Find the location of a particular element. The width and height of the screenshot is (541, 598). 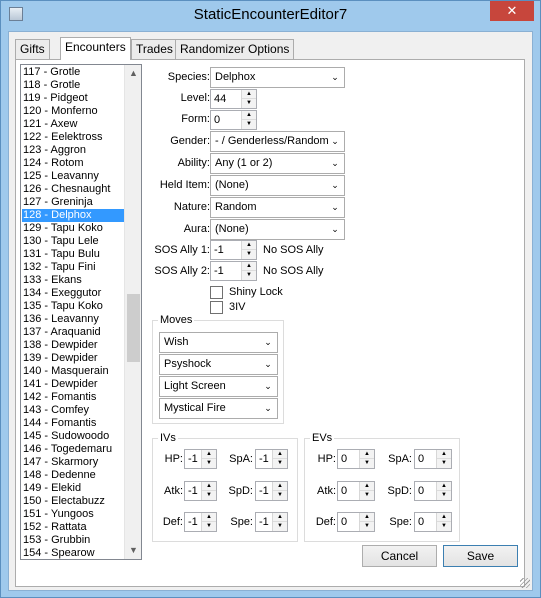

list-scrollbar: ▲ ▼ is located at coordinates (132, 312).